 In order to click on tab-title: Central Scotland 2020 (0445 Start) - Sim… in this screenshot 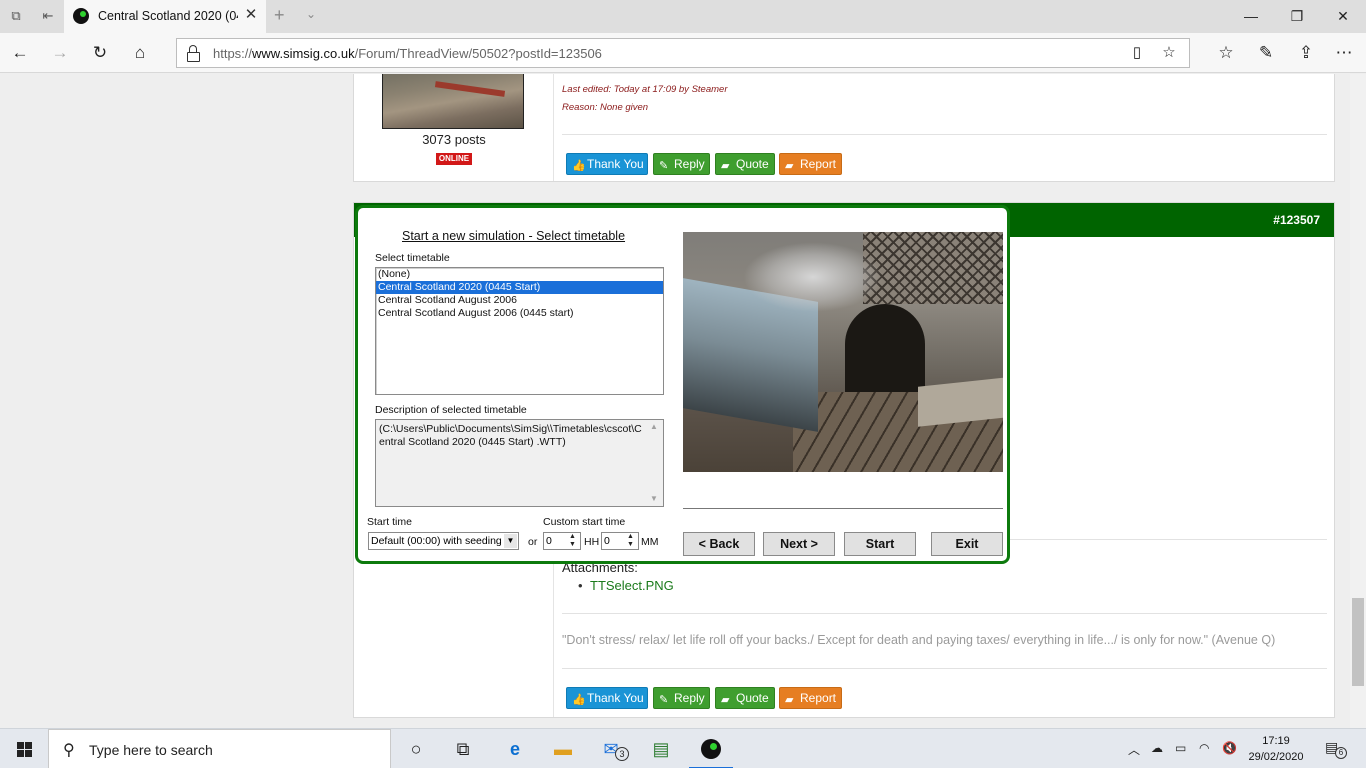, I will do `click(168, 16)`.